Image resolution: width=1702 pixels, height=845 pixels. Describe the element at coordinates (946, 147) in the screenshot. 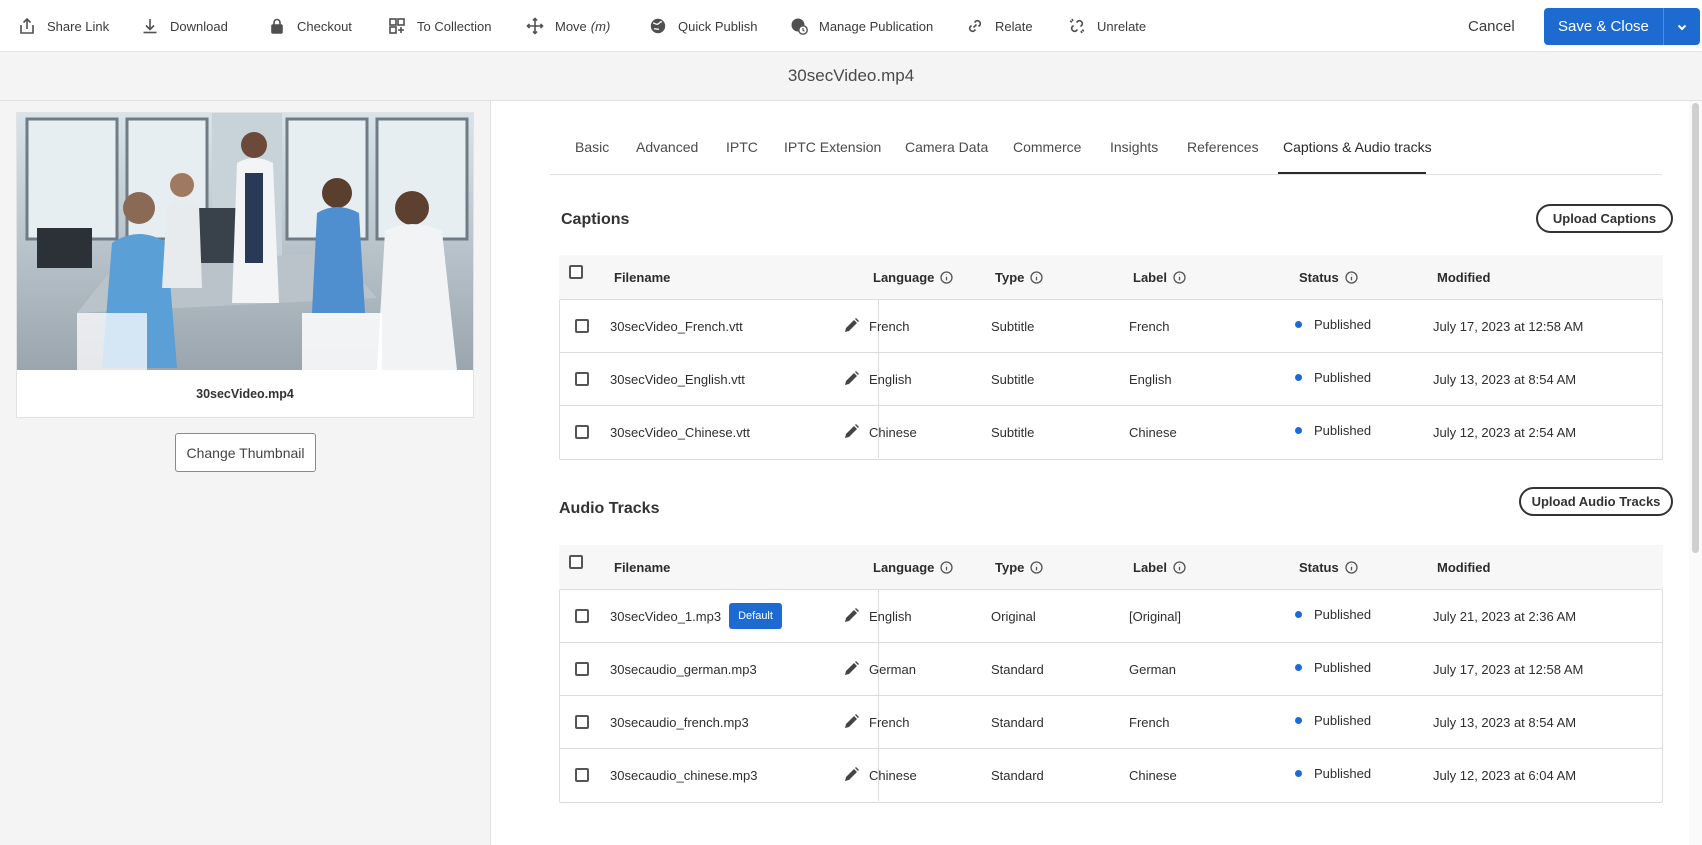

I see `tab-camera-data: Camera Data` at that location.